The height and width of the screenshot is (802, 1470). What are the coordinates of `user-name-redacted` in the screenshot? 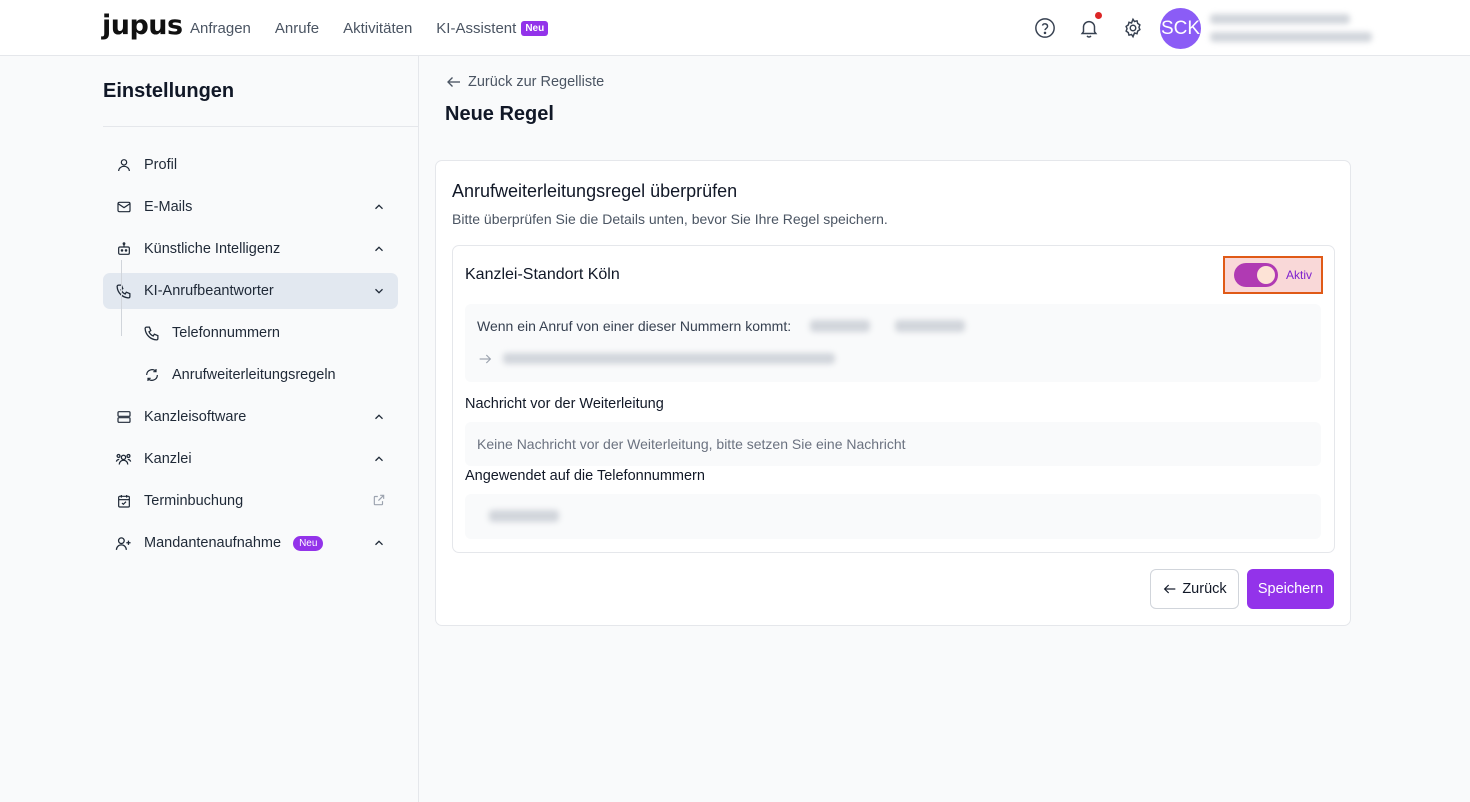 It's located at (1280, 19).